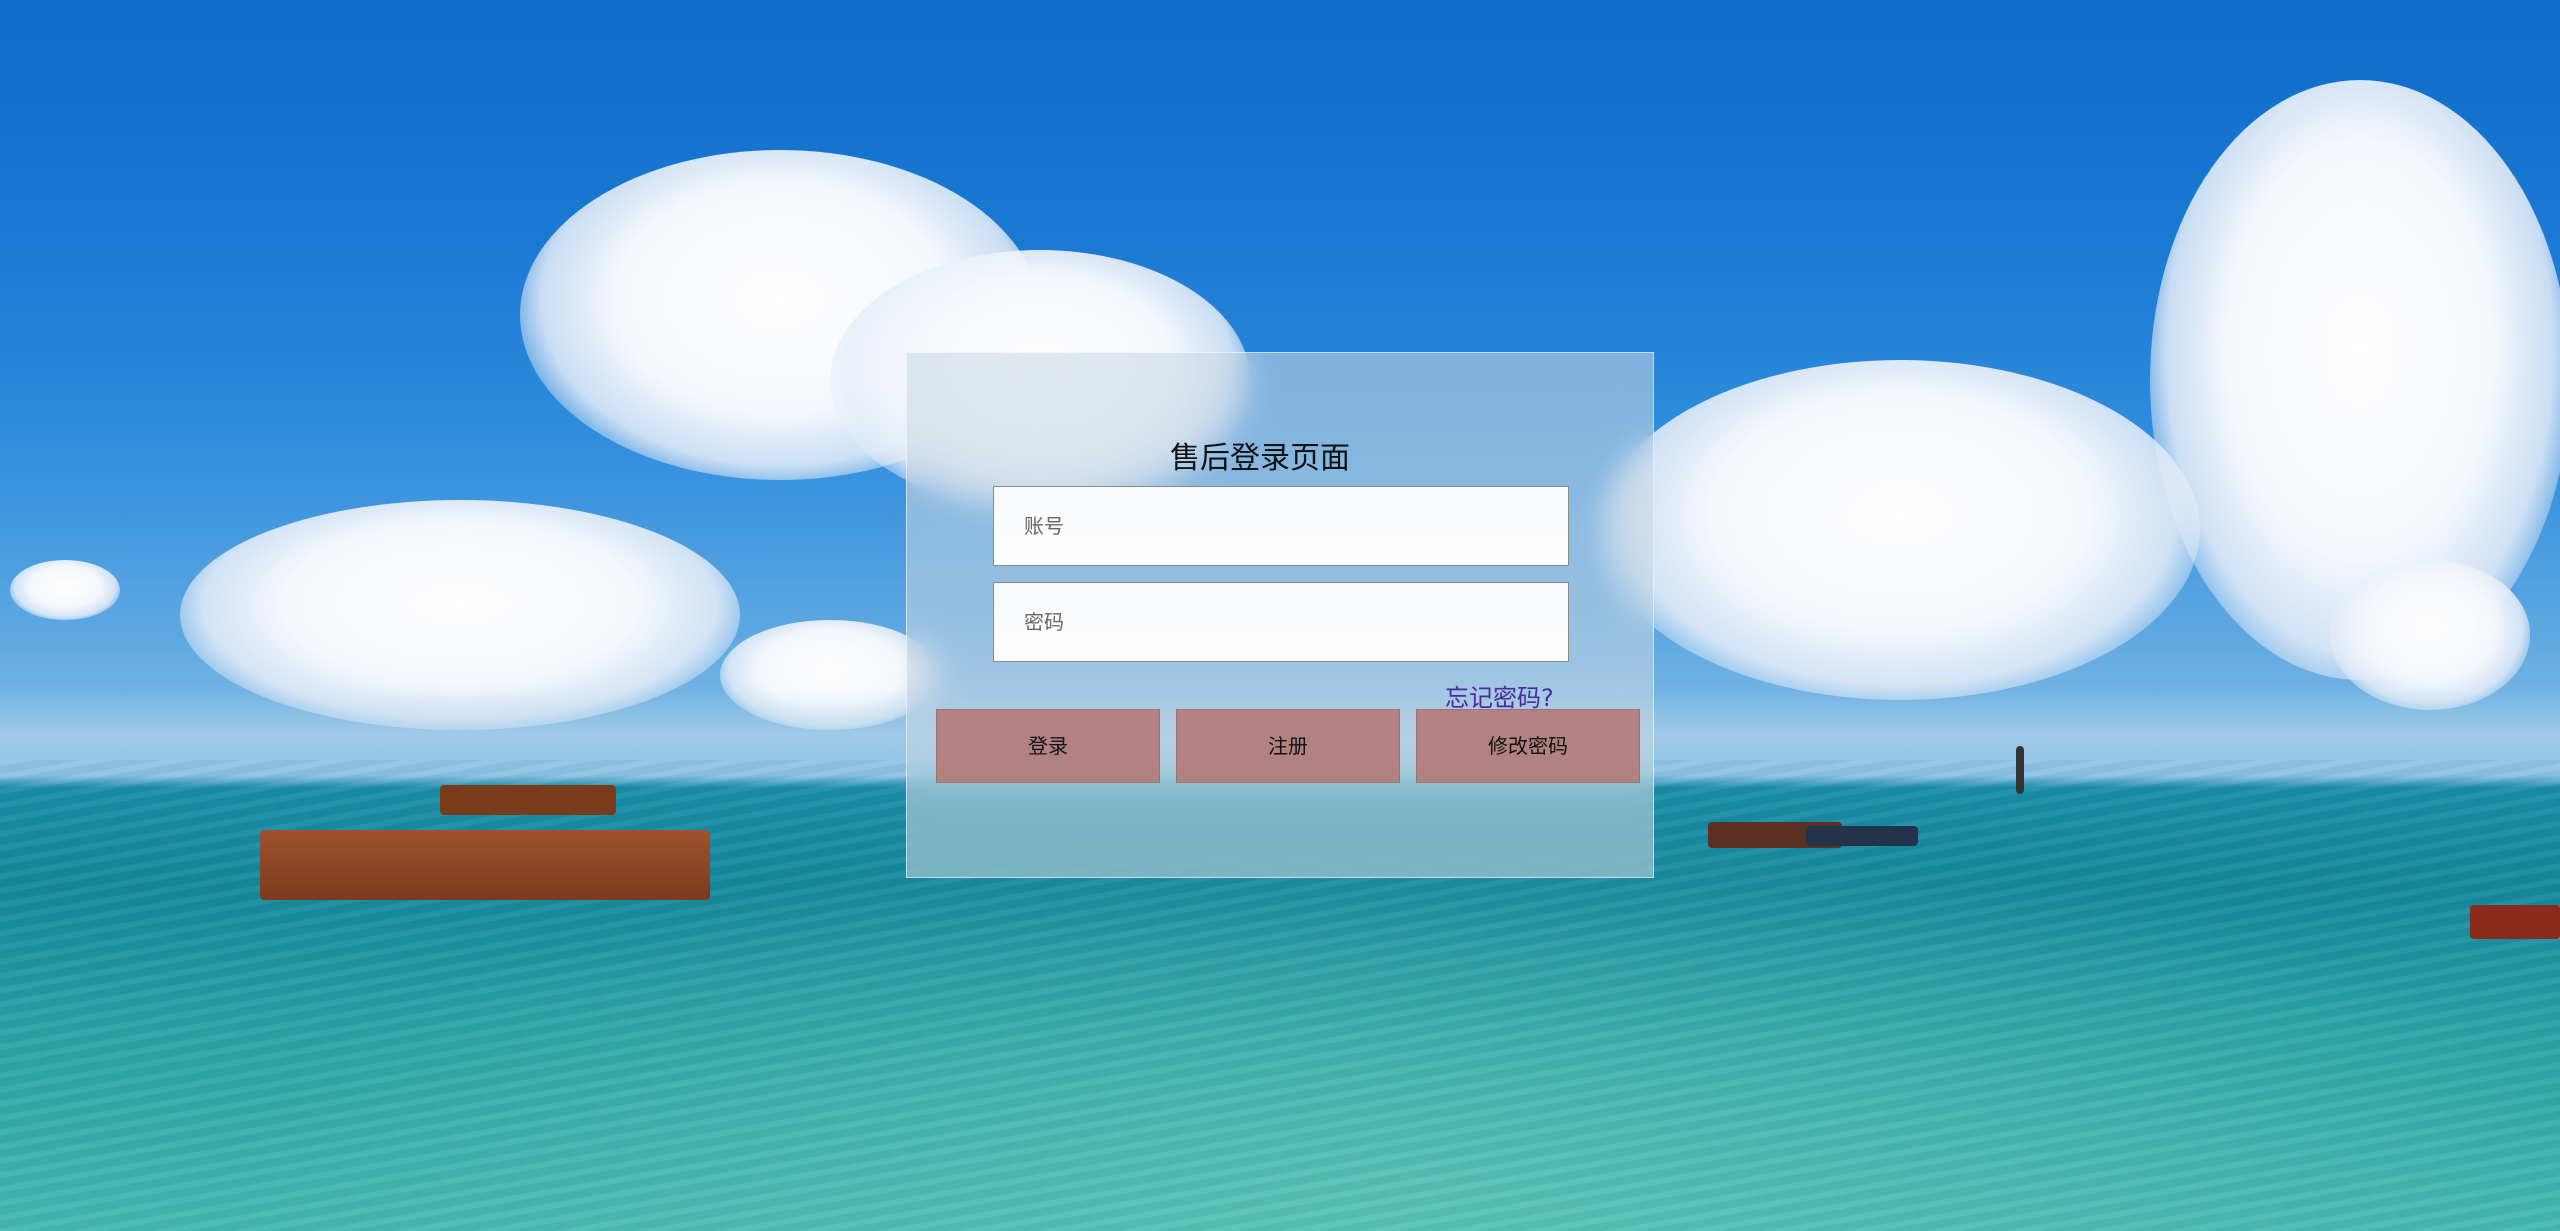 Image resolution: width=2560 pixels, height=1231 pixels. What do you see at coordinates (1048, 746) in the screenshot?
I see `login-button: 登录` at bounding box center [1048, 746].